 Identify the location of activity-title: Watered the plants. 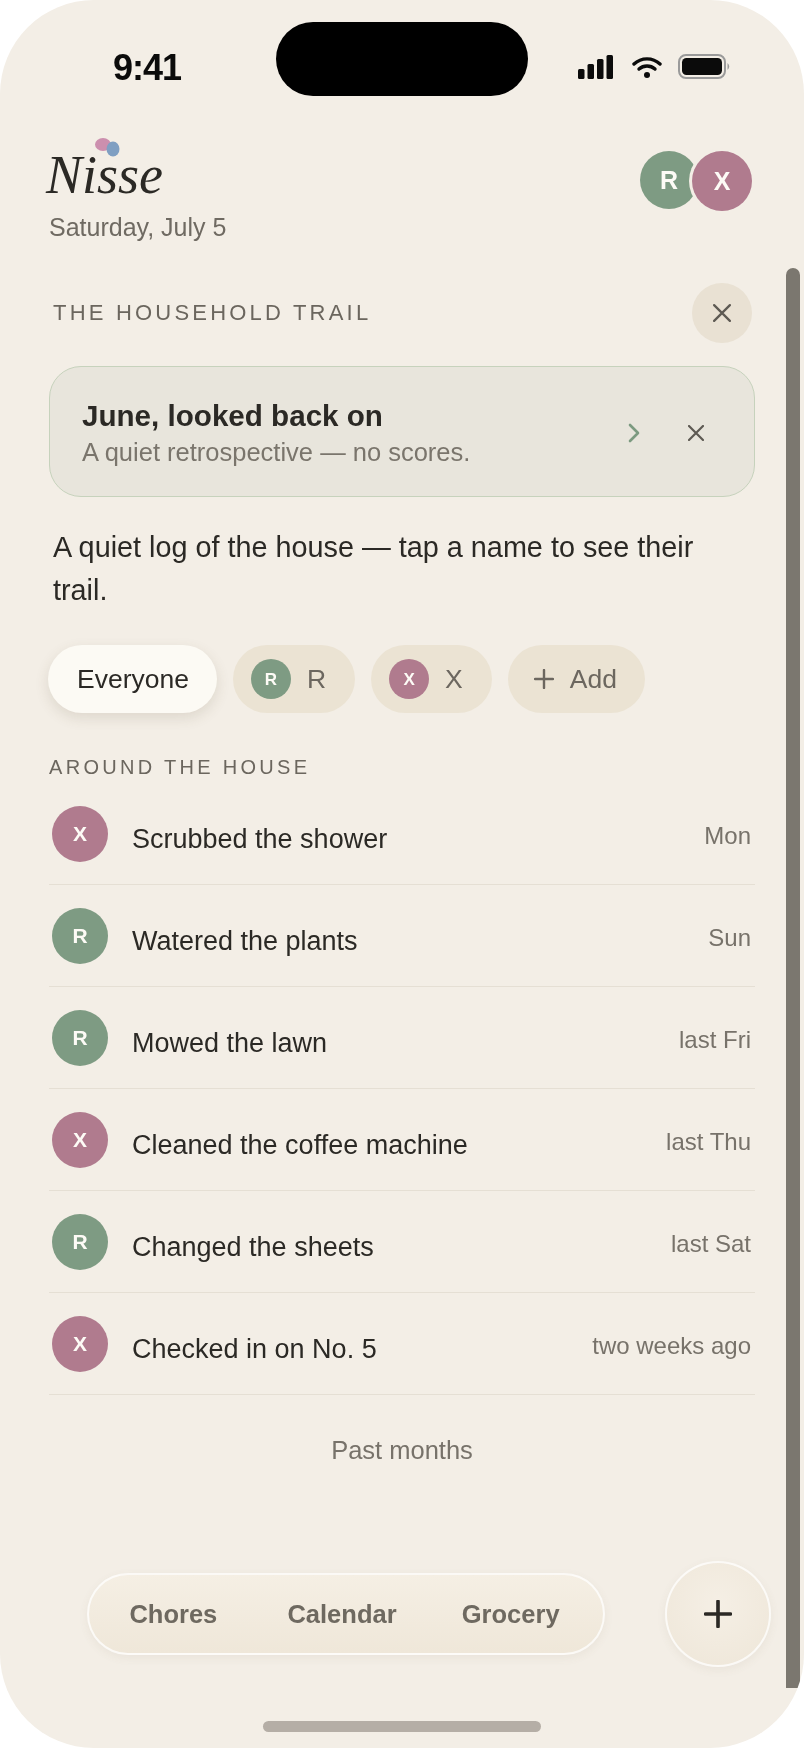
(245, 940).